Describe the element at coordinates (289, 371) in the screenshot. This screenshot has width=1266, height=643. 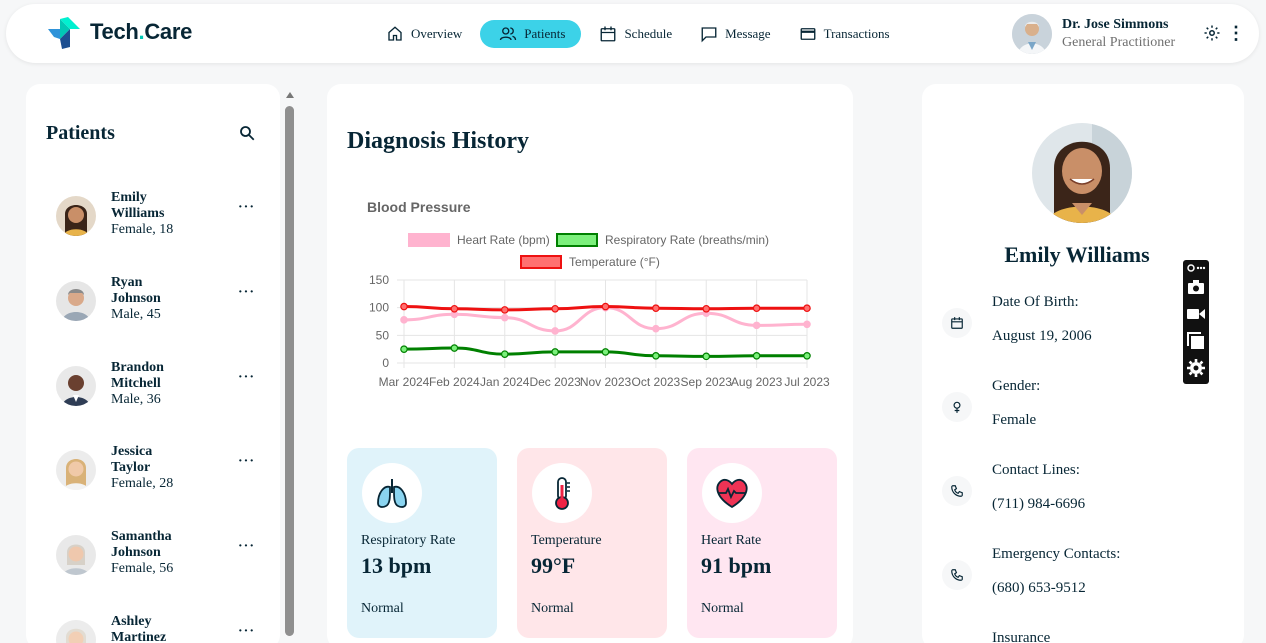
I see `scroll-thumb` at that location.